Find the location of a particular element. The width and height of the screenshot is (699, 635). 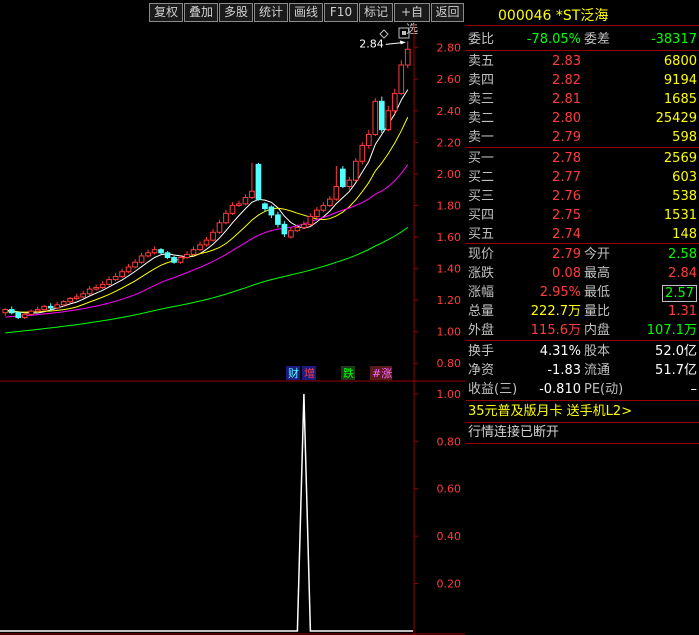

stat-value: 2.58 is located at coordinates (682, 254).